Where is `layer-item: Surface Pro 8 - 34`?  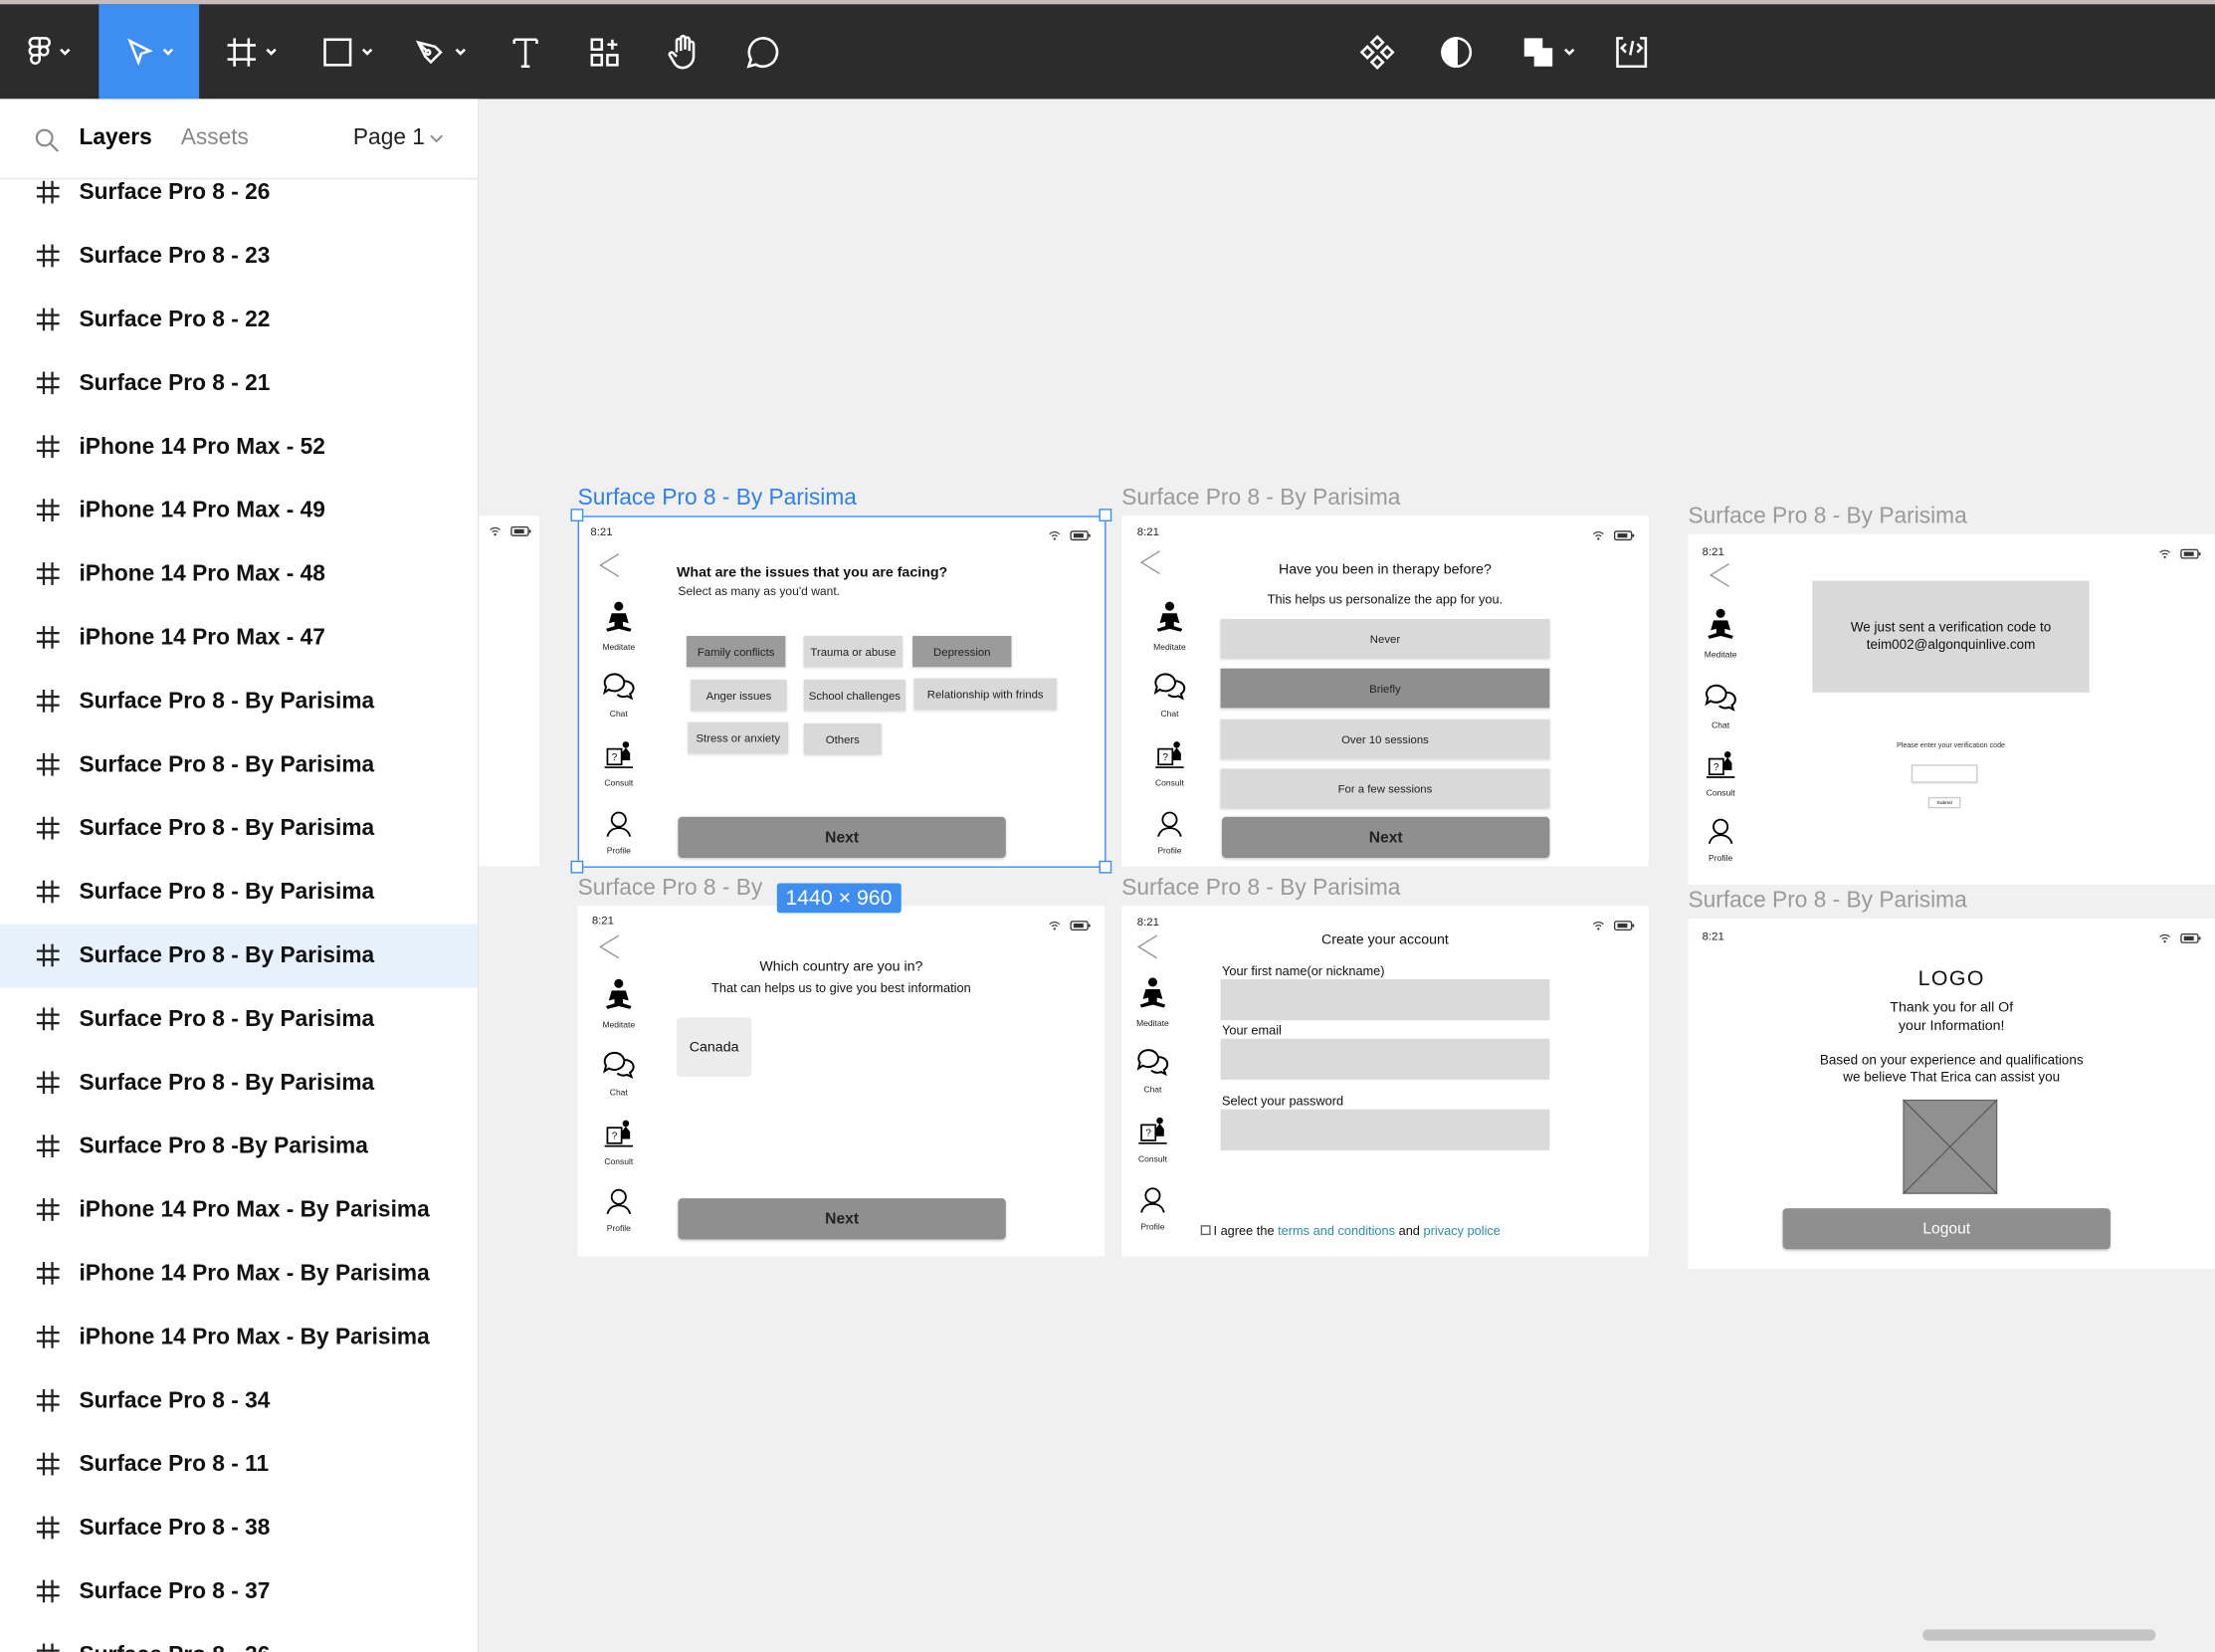 layer-item: Surface Pro 8 - 34 is located at coordinates (239, 1401).